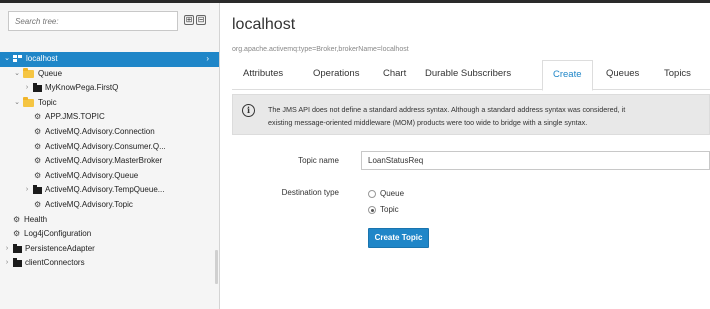 Image resolution: width=710 pixels, height=309 pixels. I want to click on tree-node-label: ActiveMQ.Advisory.MasterBroker, so click(104, 161).